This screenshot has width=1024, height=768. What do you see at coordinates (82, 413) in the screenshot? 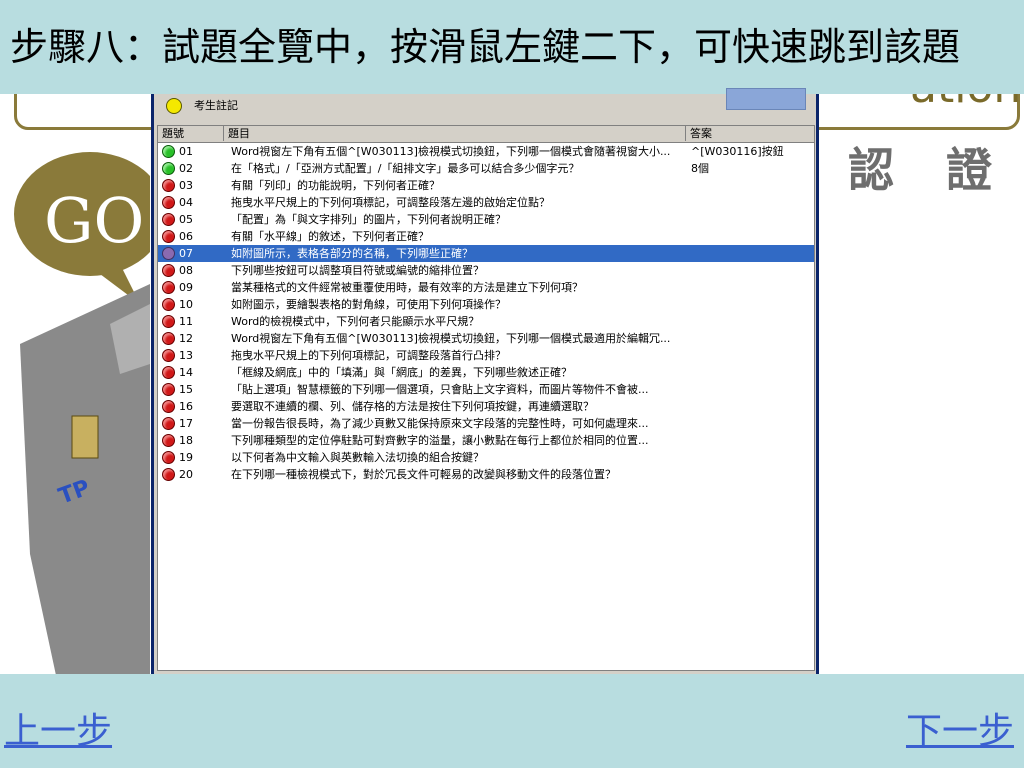
I see `mascot-illustration: GO TP` at bounding box center [82, 413].